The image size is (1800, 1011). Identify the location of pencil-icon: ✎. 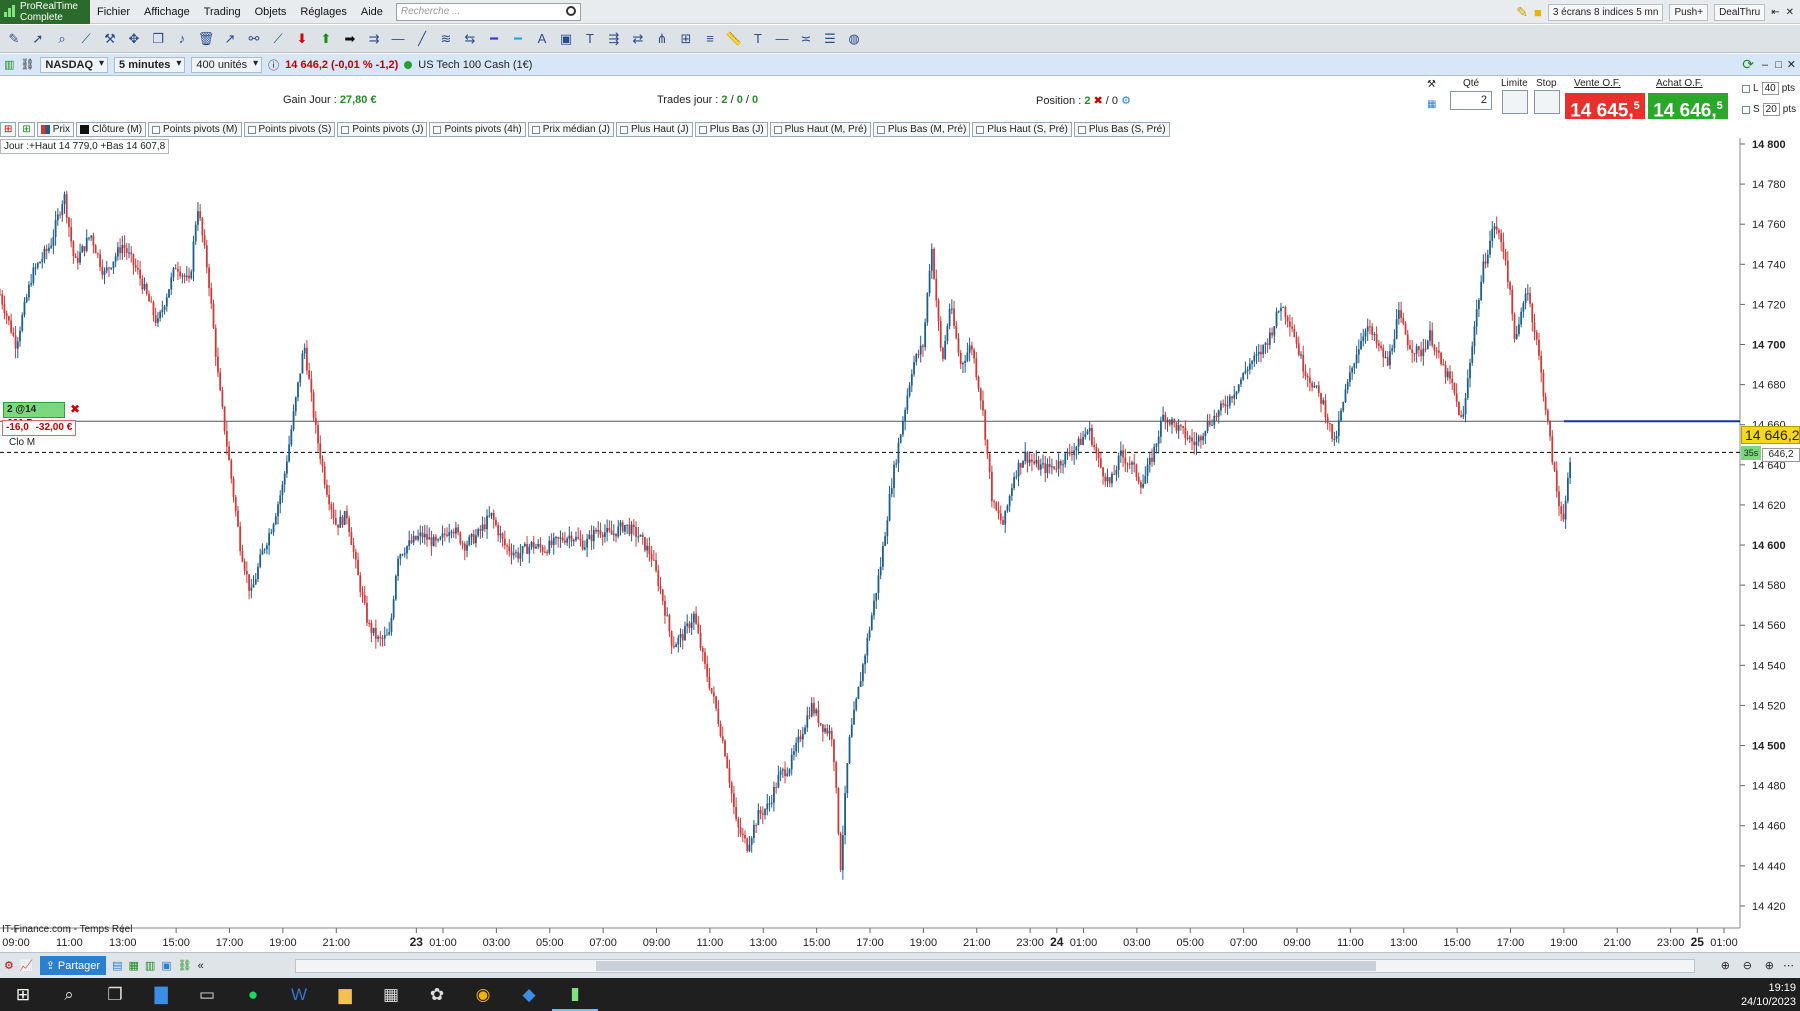
(14, 39).